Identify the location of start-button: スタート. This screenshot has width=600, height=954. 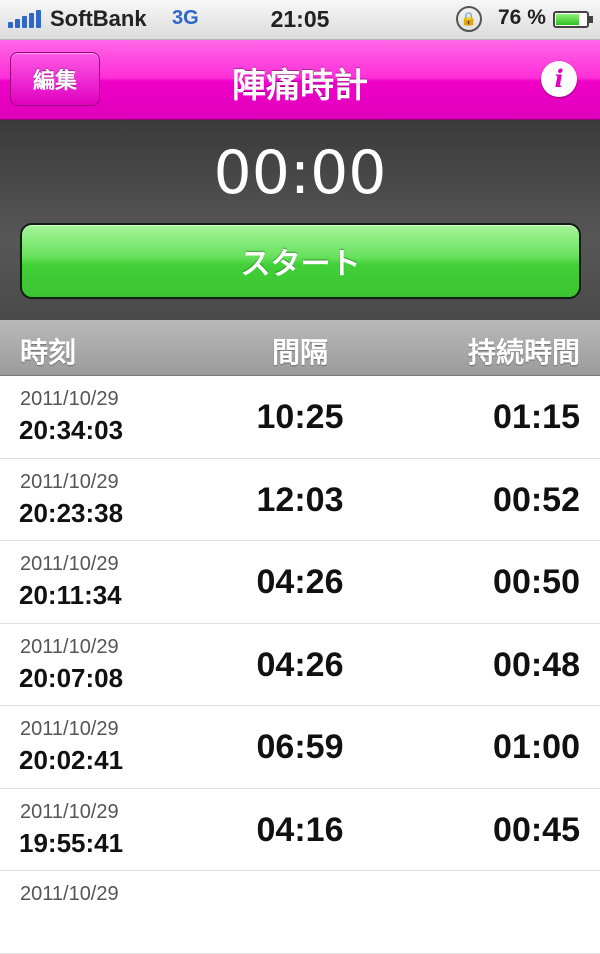
(300, 261).